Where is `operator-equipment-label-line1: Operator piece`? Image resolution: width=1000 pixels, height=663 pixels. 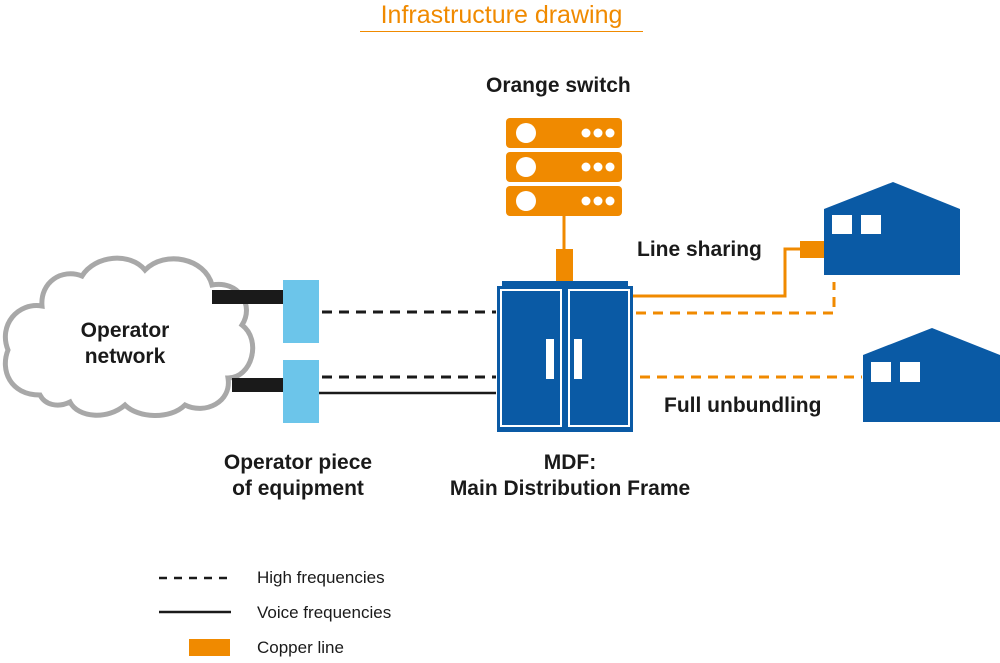
operator-equipment-label-line1: Operator piece is located at coordinates (298, 462).